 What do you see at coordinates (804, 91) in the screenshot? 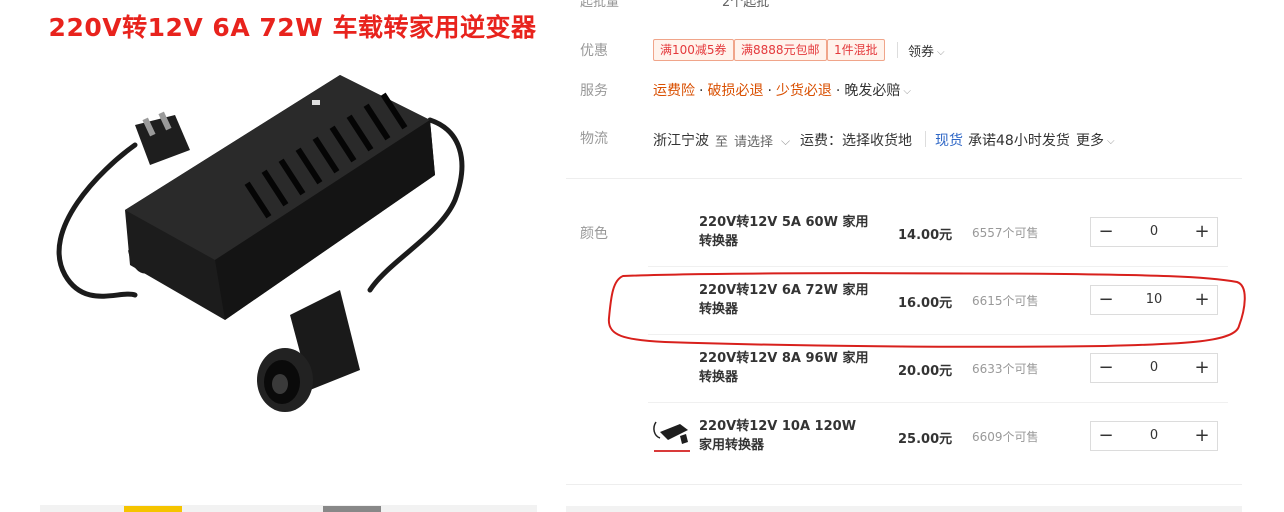
I see `service-missing-refund: 少货必退` at bounding box center [804, 91].